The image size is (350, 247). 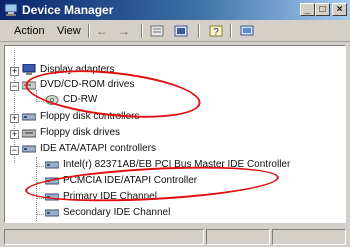 What do you see at coordinates (87, 84) in the screenshot?
I see `tree-item-label: DVD/CD-ROM drives` at bounding box center [87, 84].